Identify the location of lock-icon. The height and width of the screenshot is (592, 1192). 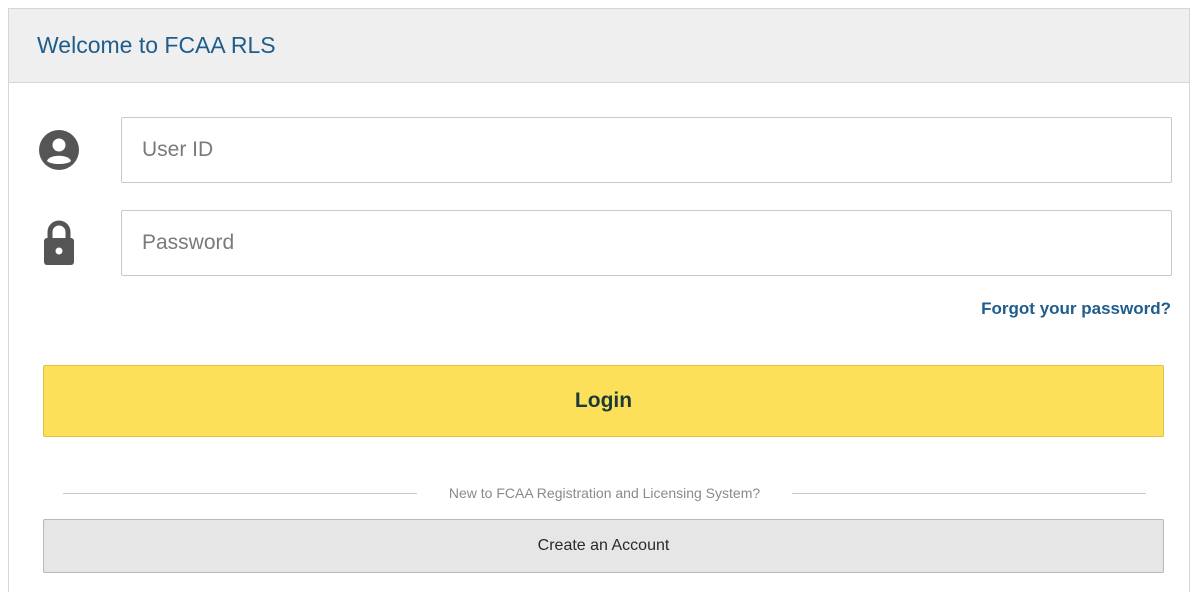
(59, 243).